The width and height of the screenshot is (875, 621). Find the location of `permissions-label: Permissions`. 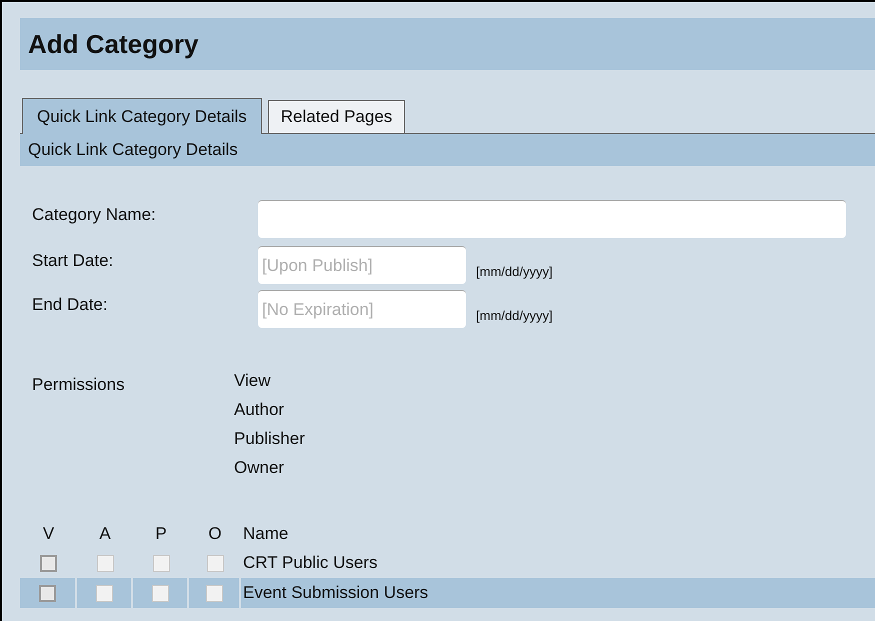

permissions-label: Permissions is located at coordinates (79, 385).